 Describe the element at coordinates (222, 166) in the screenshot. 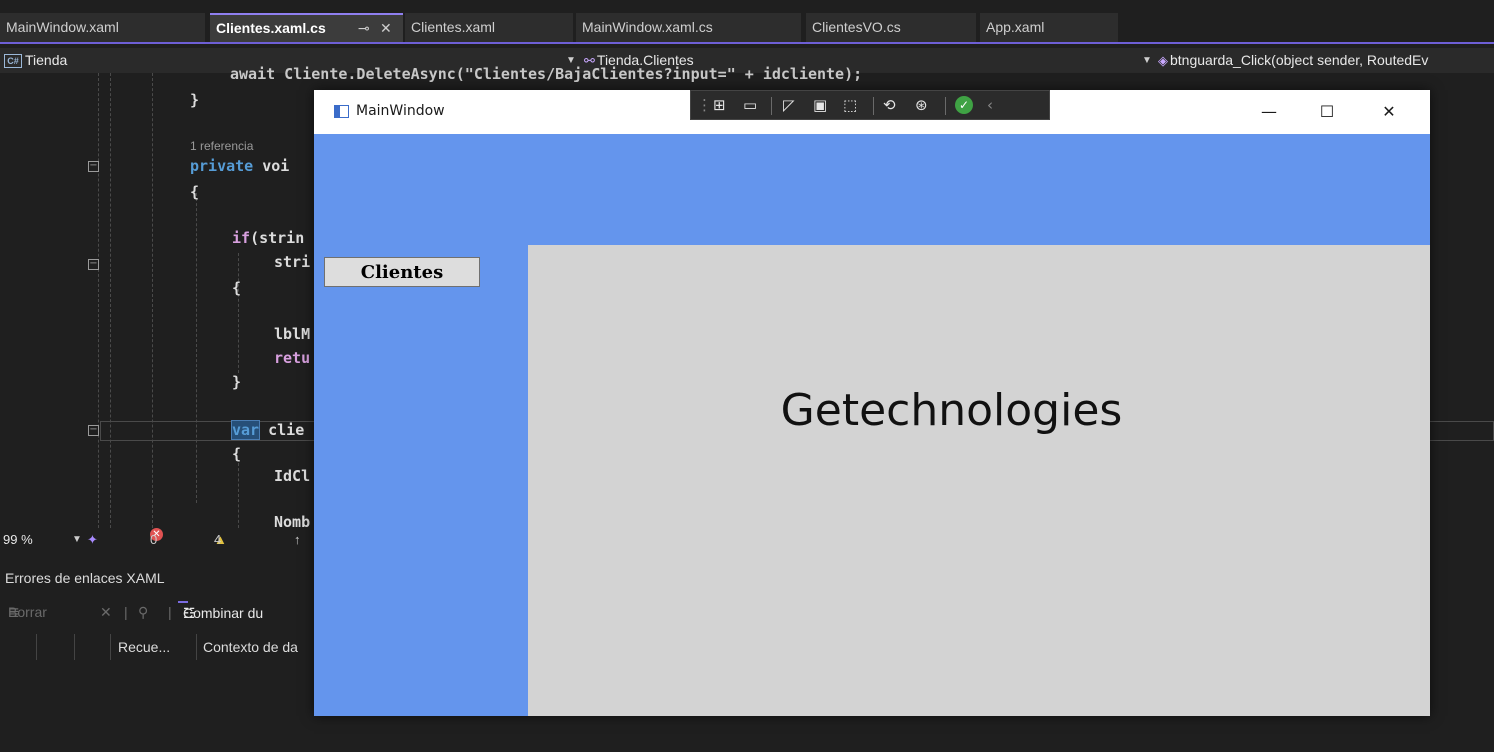

I see `keyword: private` at that location.